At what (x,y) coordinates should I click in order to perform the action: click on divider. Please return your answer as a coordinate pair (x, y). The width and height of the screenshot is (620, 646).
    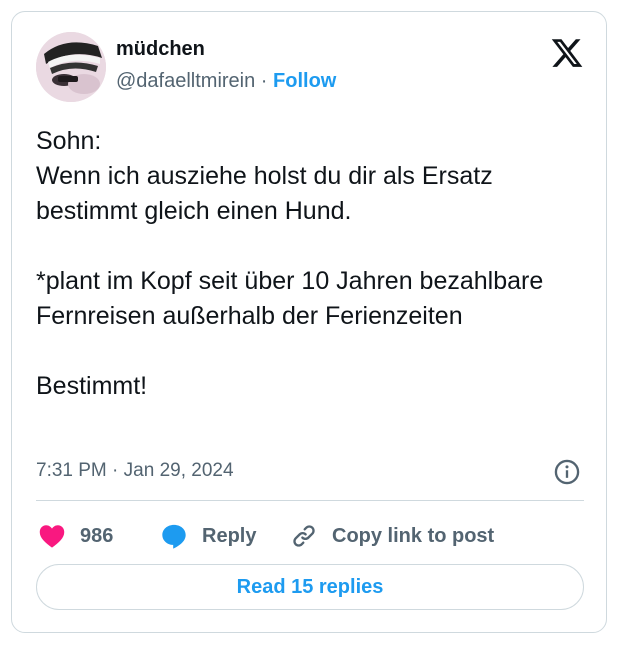
    Looking at the image, I should click on (310, 500).